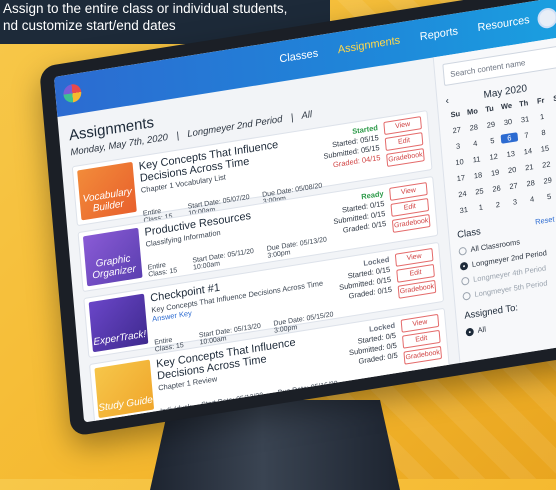 This screenshot has height=490, width=556. Describe the element at coordinates (507, 106) in the screenshot. I see `calendar-dow: We` at that location.